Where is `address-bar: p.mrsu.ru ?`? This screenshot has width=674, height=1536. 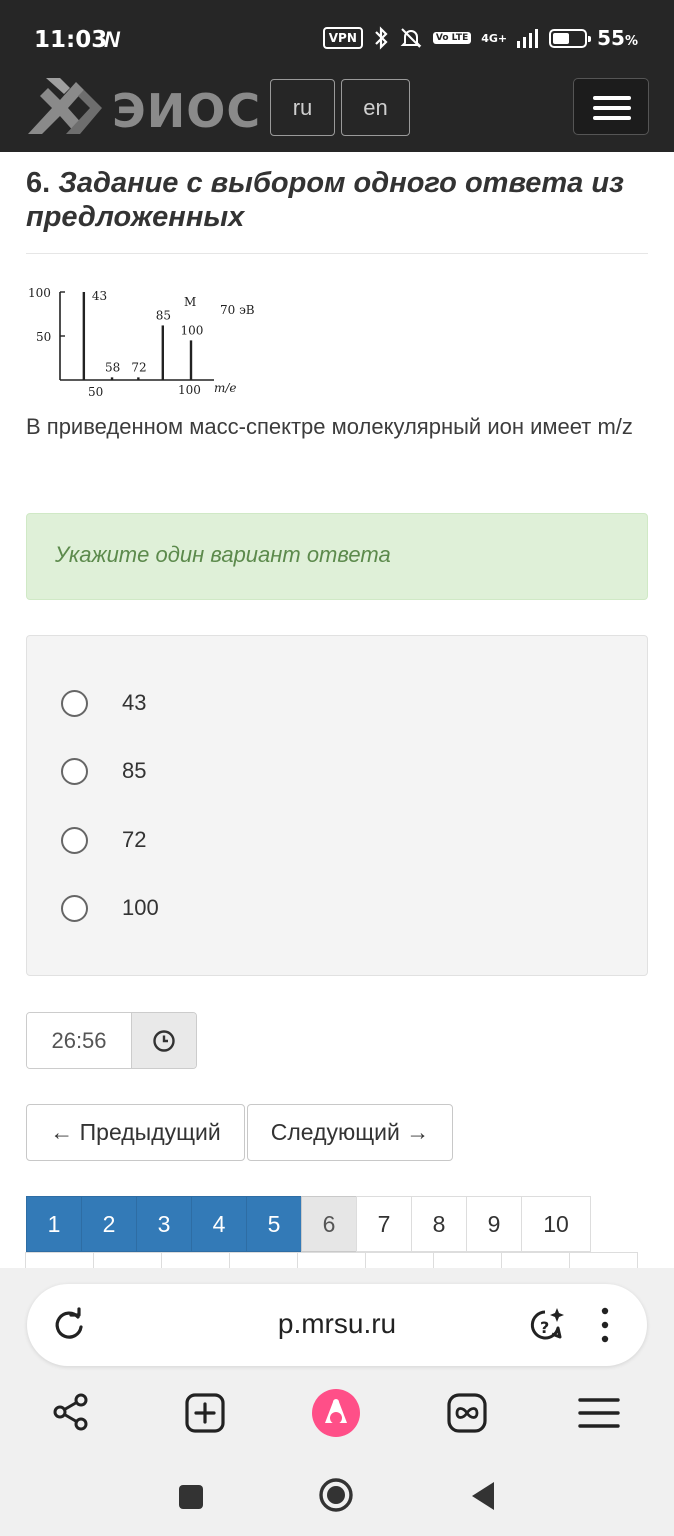
address-bar: p.mrsu.ru ? is located at coordinates (337, 1325).